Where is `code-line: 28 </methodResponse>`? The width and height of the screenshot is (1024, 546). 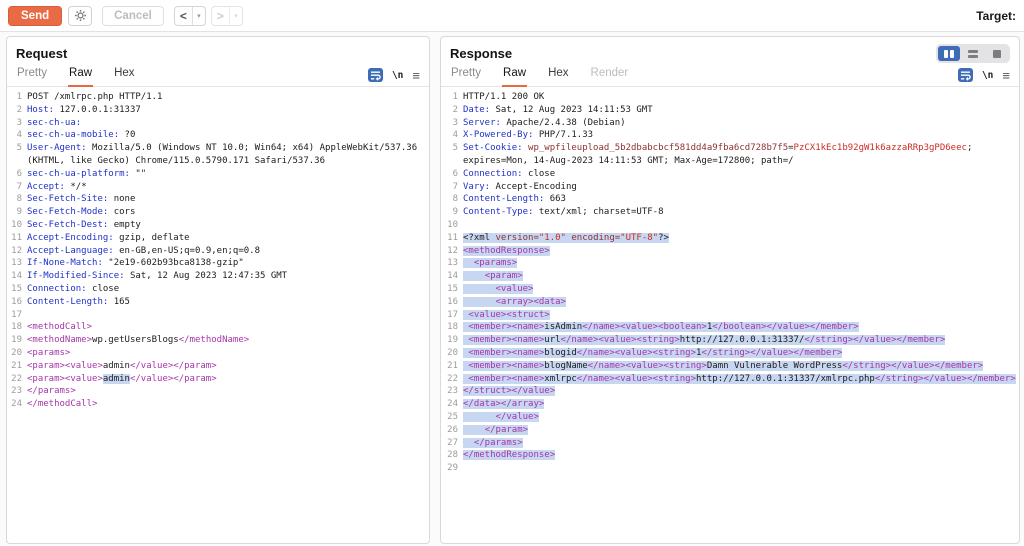
code-line: 28 </methodResponse> is located at coordinates (730, 455).